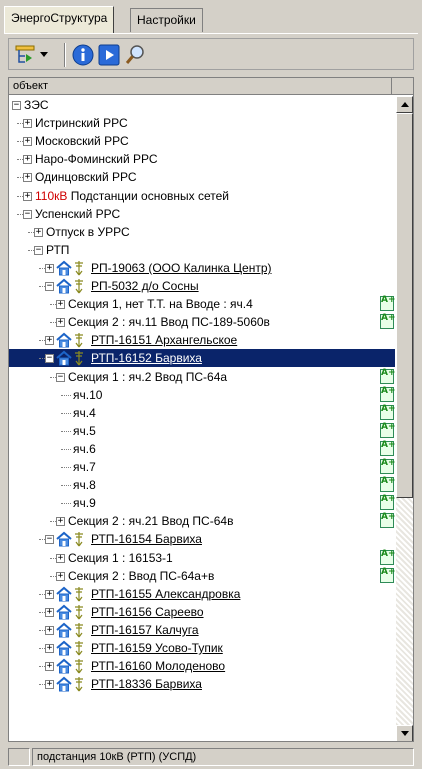 This screenshot has height=769, width=422. What do you see at coordinates (44, 55) in the screenshot?
I see `filter-dropdown-button` at bounding box center [44, 55].